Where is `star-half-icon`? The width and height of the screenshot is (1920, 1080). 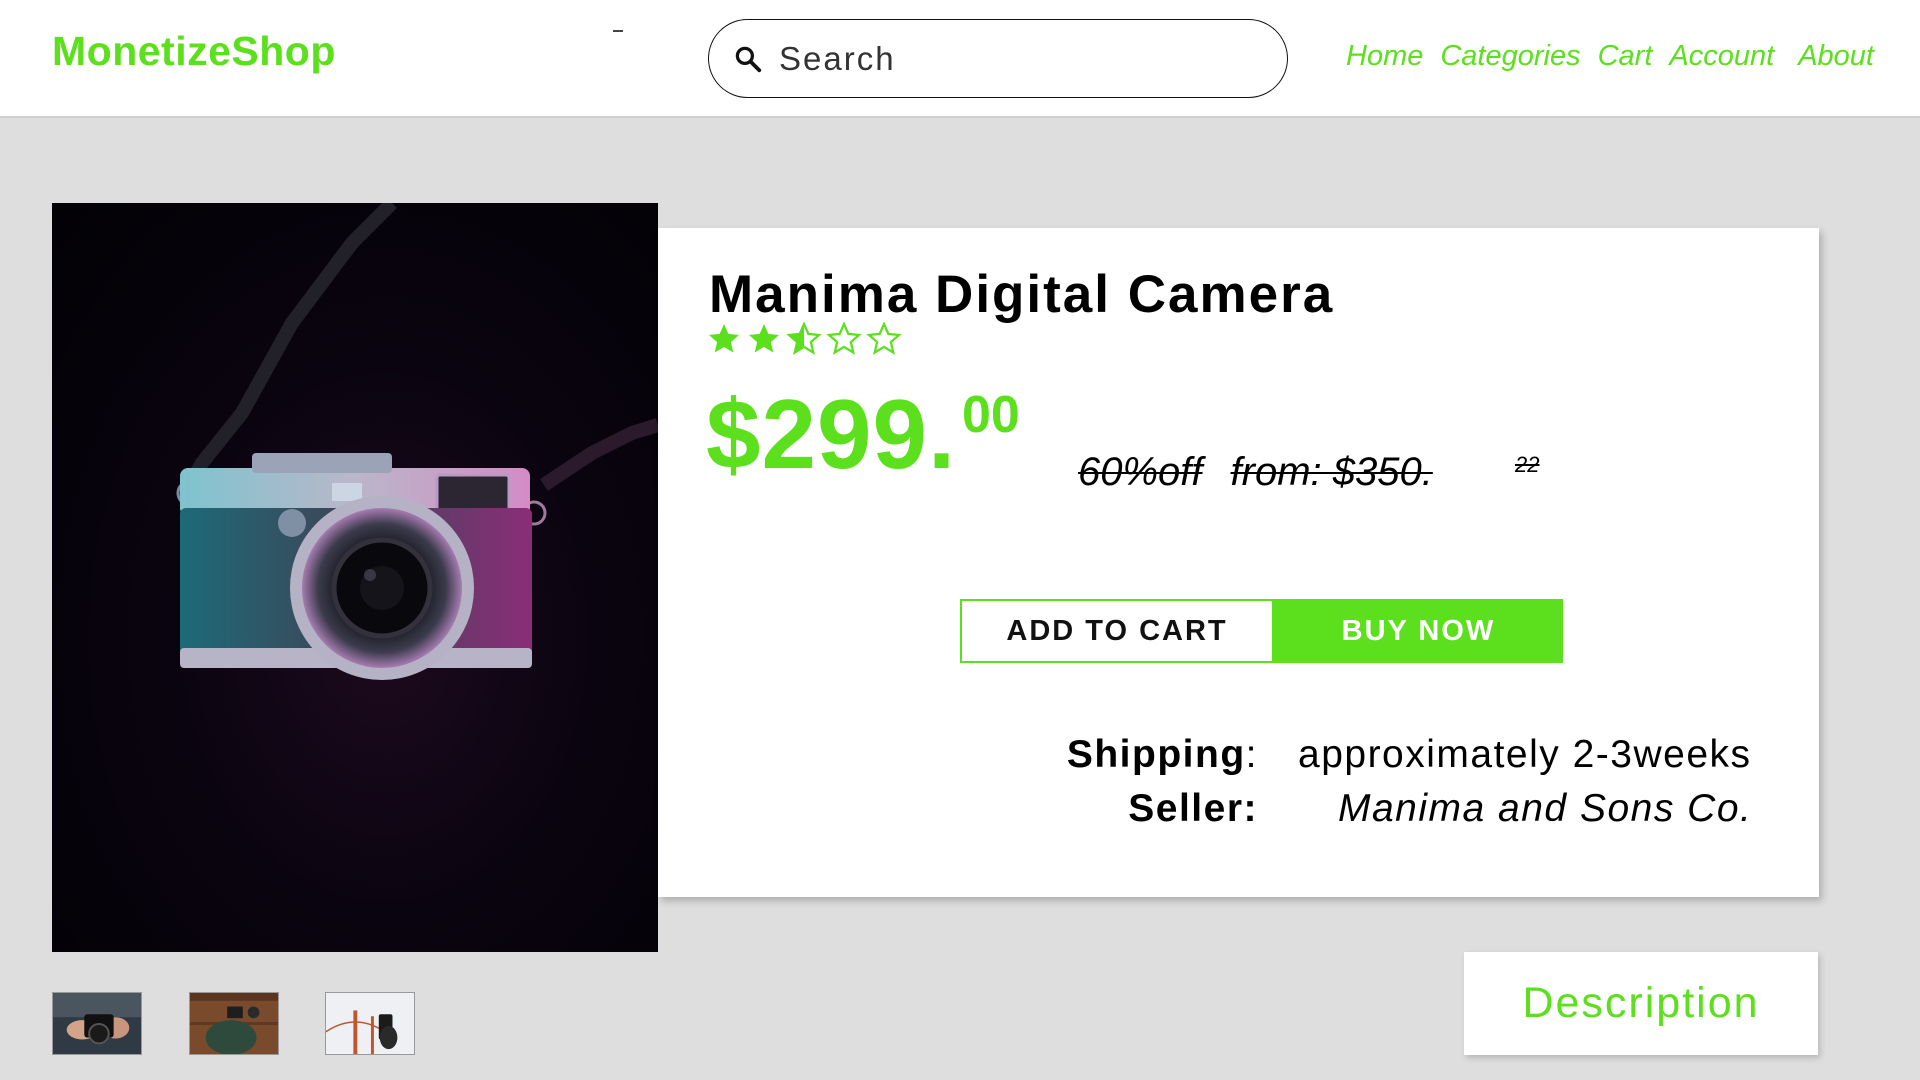 star-half-icon is located at coordinates (804, 338).